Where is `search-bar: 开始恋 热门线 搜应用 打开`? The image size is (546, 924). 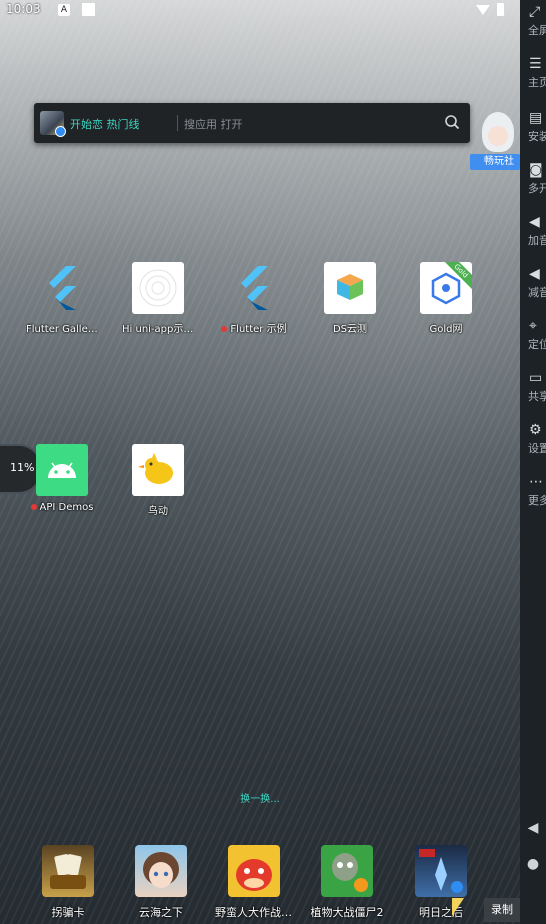 search-bar: 开始恋 热门线 搜应用 打开 is located at coordinates (252, 123).